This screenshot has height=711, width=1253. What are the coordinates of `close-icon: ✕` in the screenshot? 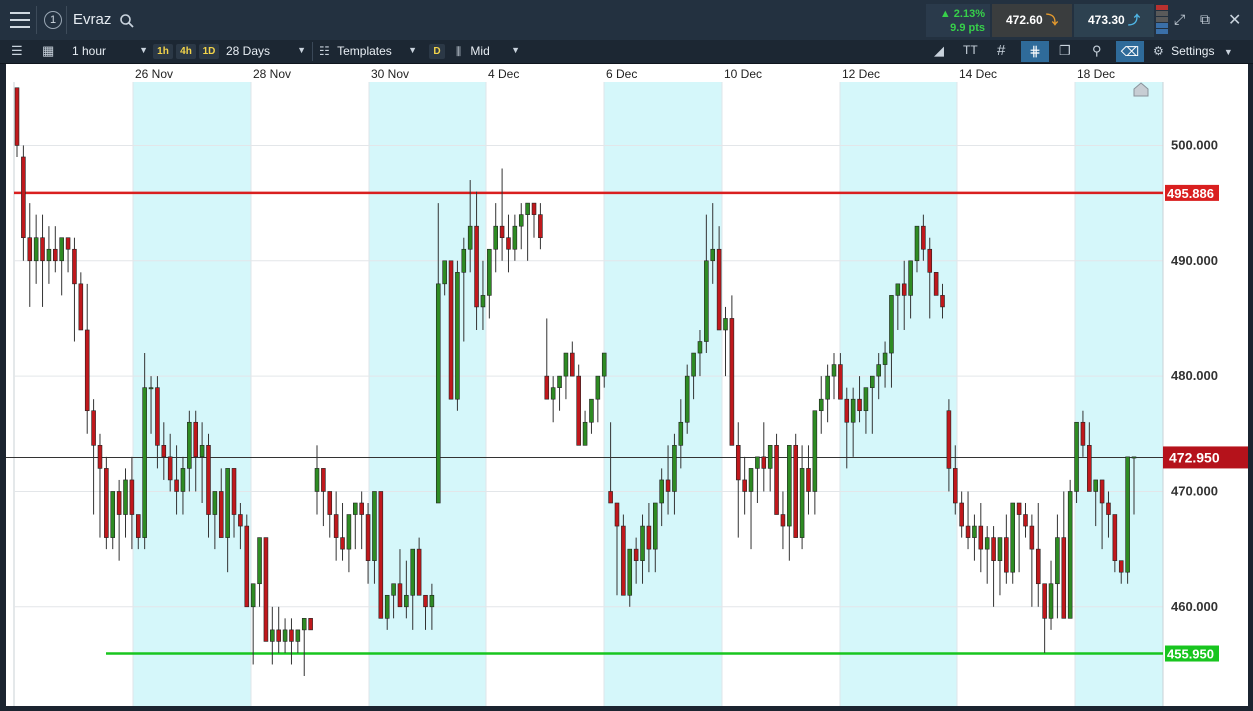 It's located at (1234, 20).